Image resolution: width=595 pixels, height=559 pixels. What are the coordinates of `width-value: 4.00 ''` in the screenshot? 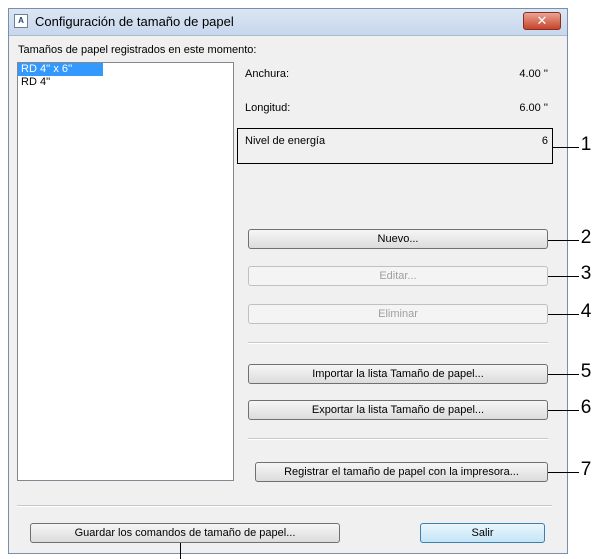 It's located at (533, 74).